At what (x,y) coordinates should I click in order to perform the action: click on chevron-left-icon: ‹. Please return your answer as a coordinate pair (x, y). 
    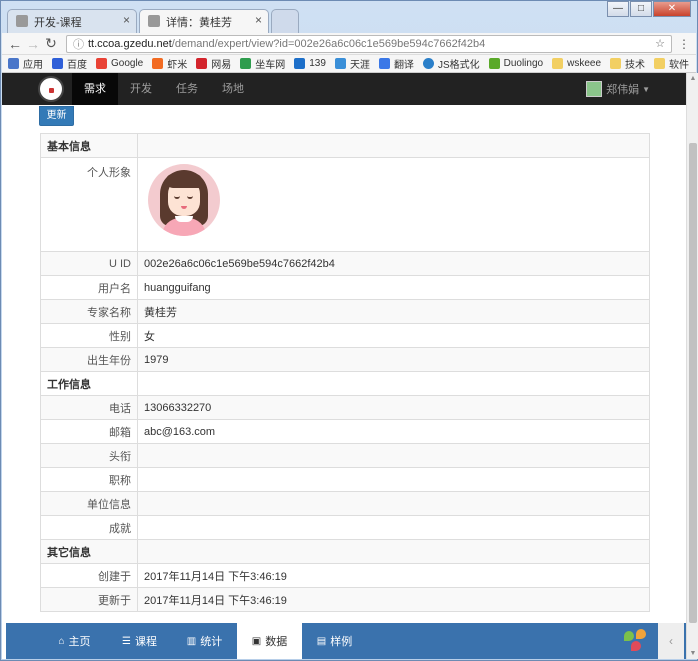
    Looking at the image, I should click on (671, 641).